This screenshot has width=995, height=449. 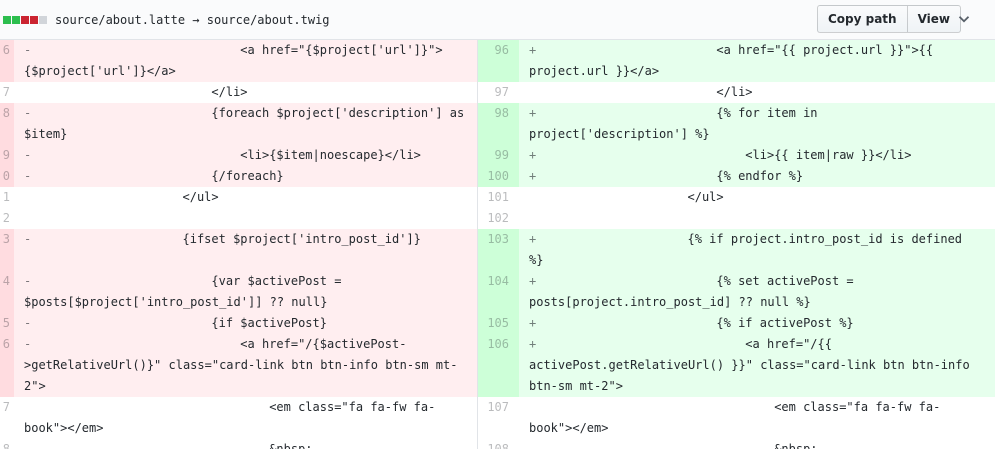 I want to click on line-number: 98, so click(x=498, y=124).